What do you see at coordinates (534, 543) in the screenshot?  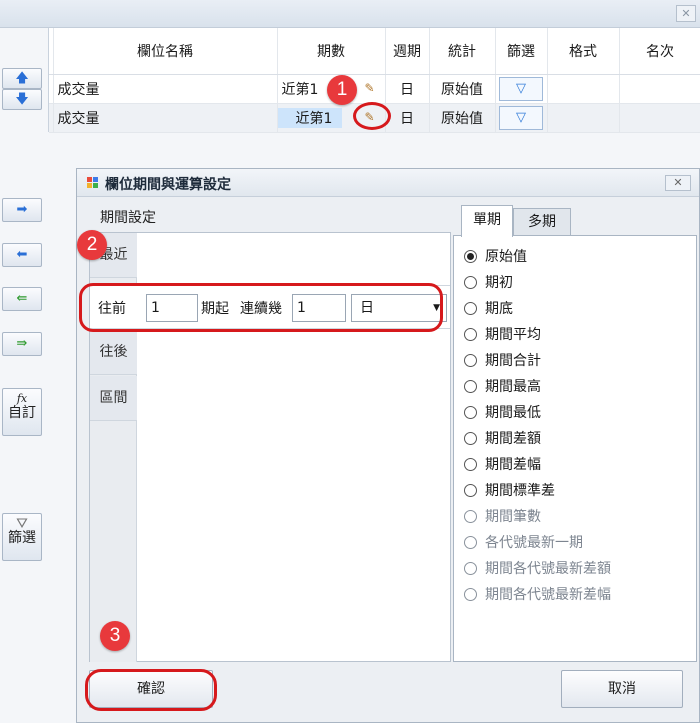 I see `stat-option-label: 各代號最新一期` at bounding box center [534, 543].